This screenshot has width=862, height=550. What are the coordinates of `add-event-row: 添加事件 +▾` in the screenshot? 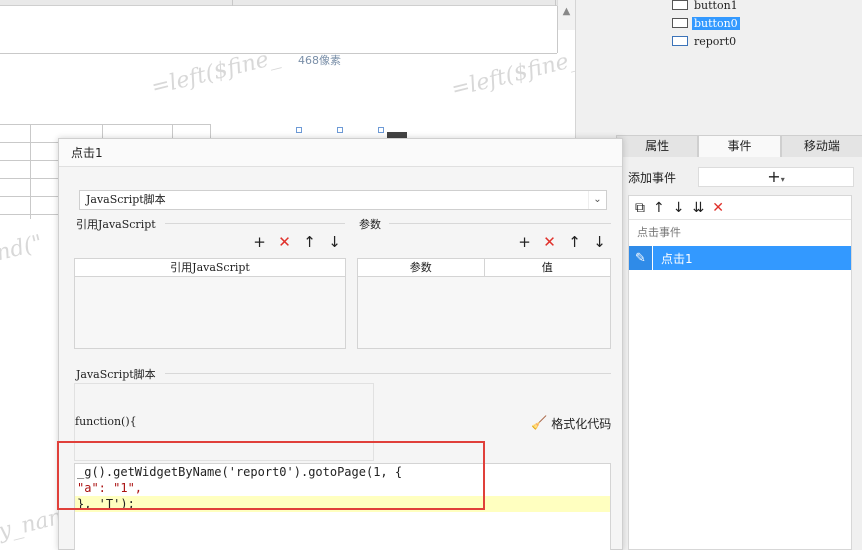 It's located at (741, 177).